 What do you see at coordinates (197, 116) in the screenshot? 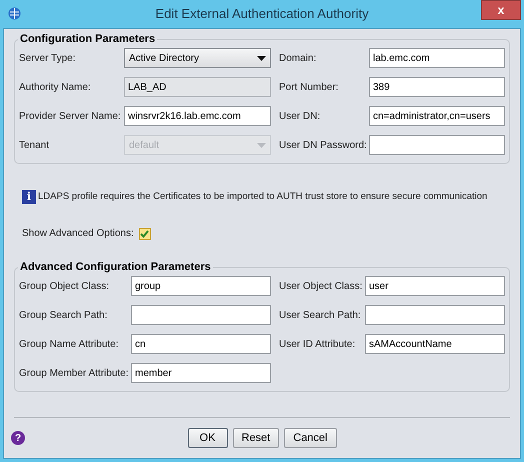
I see `input-field: winsrvr2k16.lab.emc.com` at bounding box center [197, 116].